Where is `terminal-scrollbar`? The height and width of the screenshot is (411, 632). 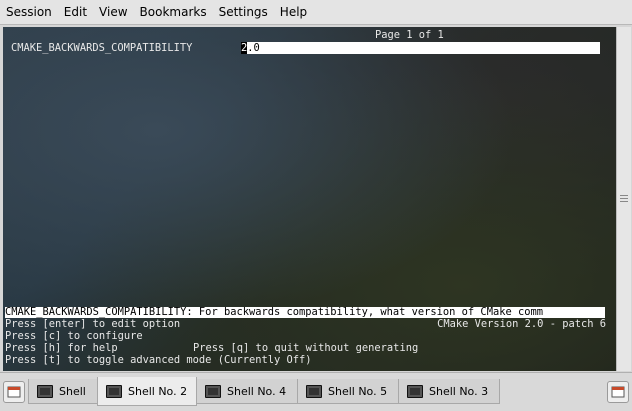
terminal-scrollbar is located at coordinates (623, 199).